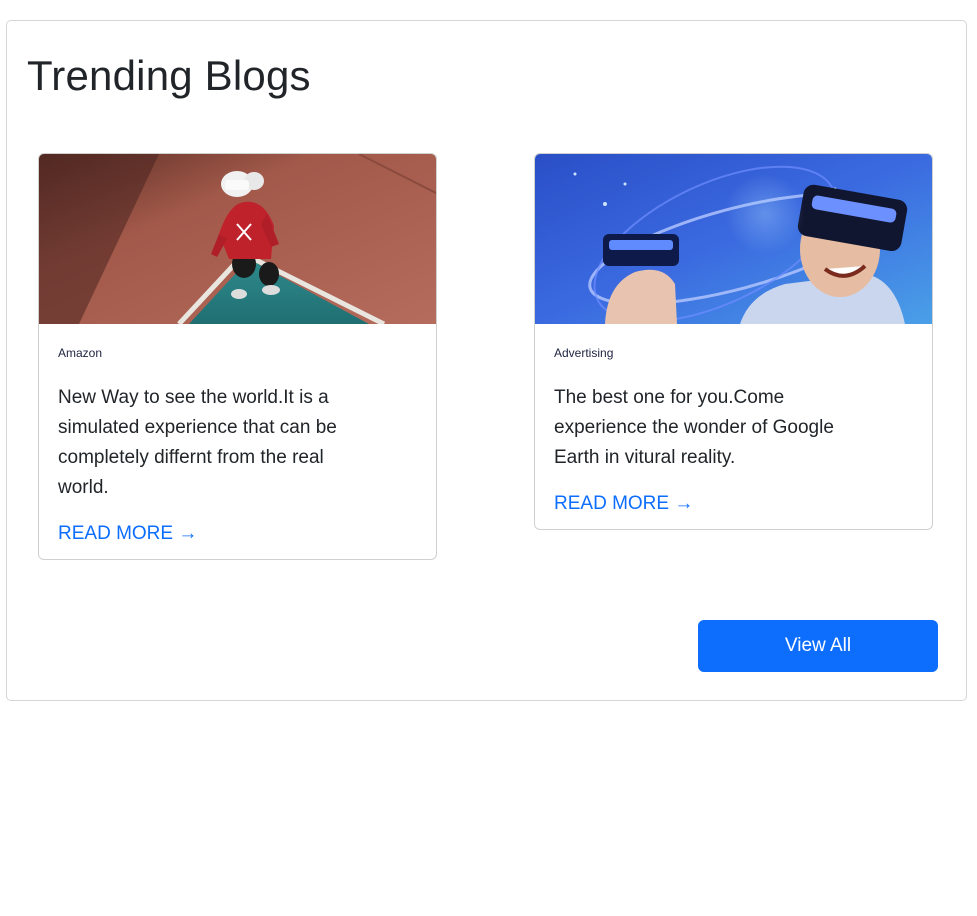 The width and height of the screenshot is (977, 916). I want to click on blog-category: Advertising, so click(584, 353).